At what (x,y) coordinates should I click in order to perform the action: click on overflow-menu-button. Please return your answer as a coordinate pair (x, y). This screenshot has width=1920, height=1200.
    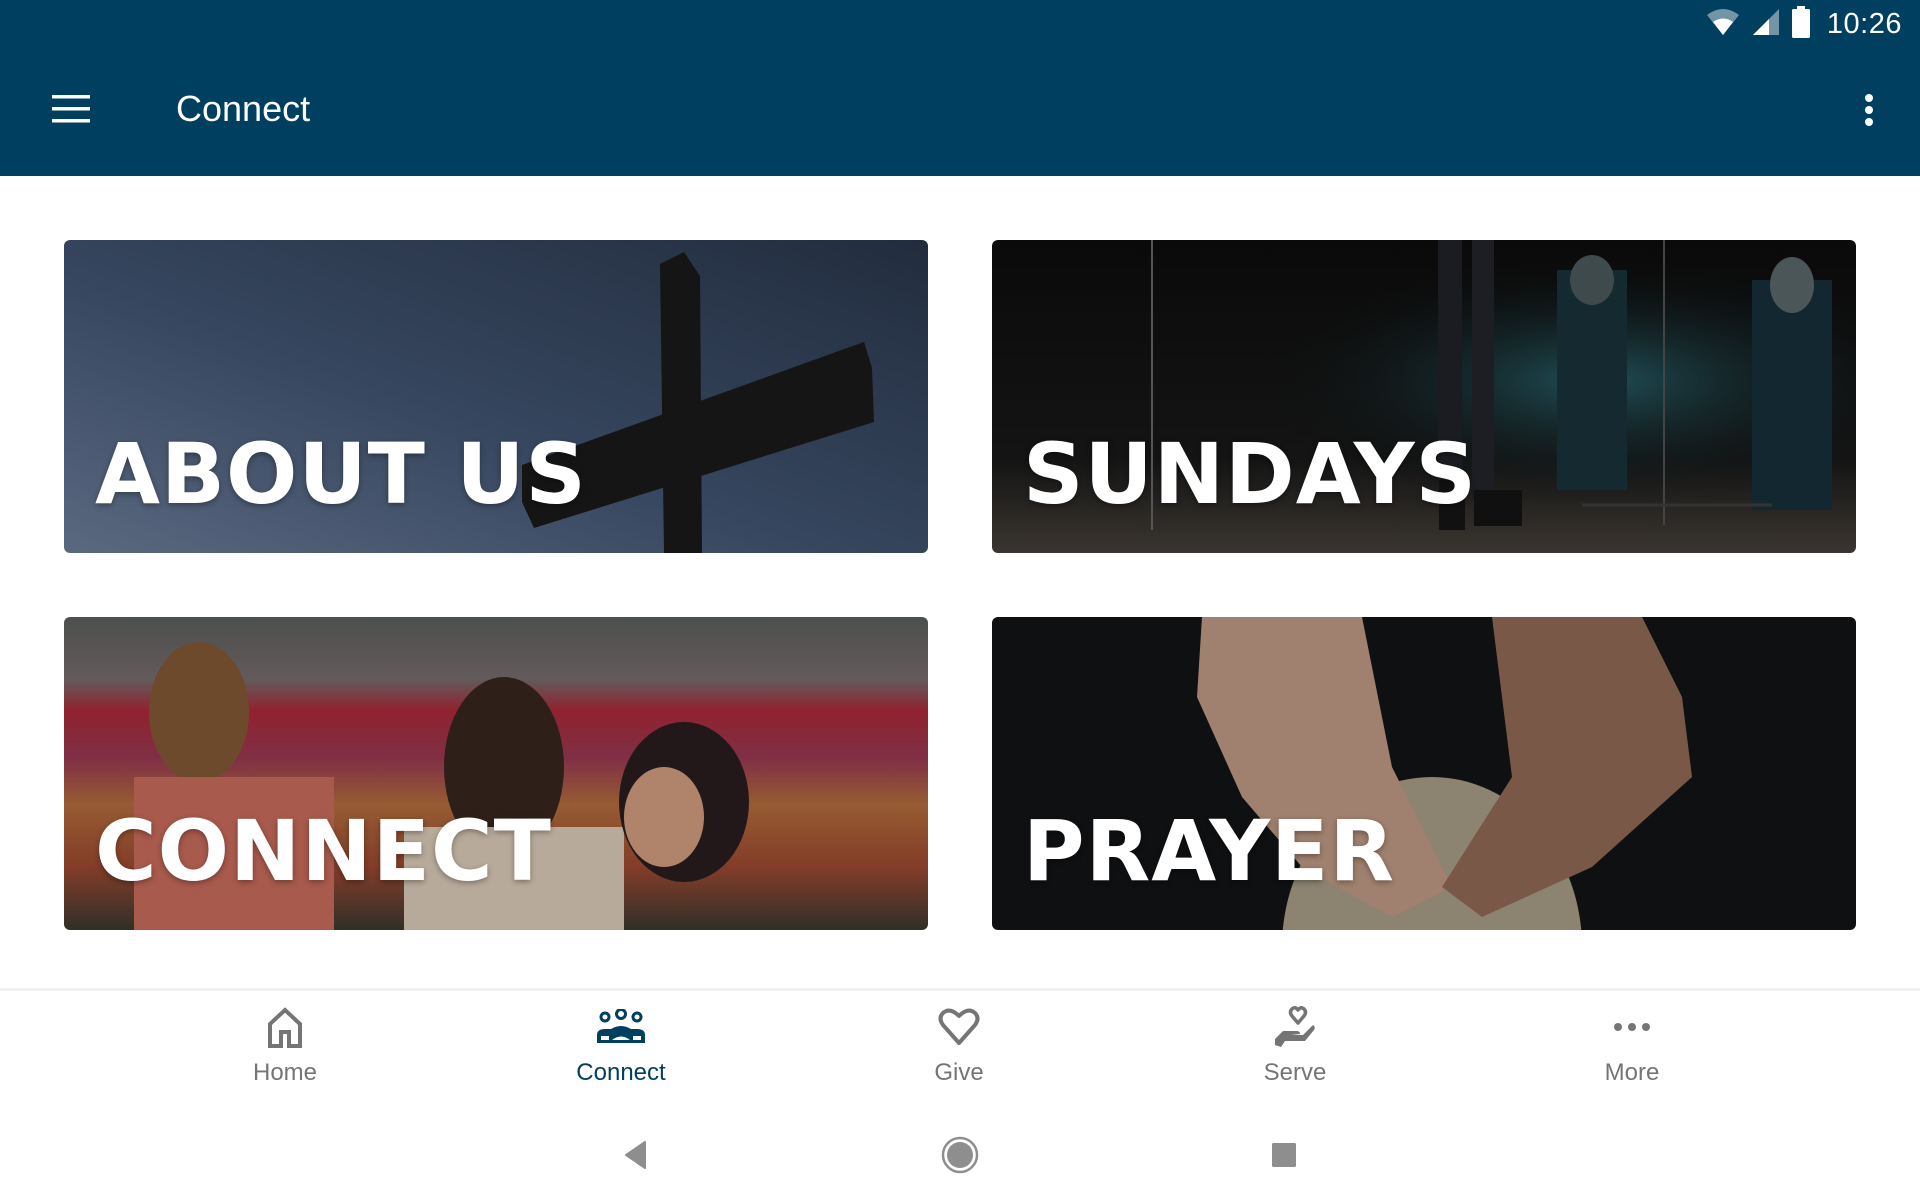
    Looking at the image, I should click on (1869, 112).